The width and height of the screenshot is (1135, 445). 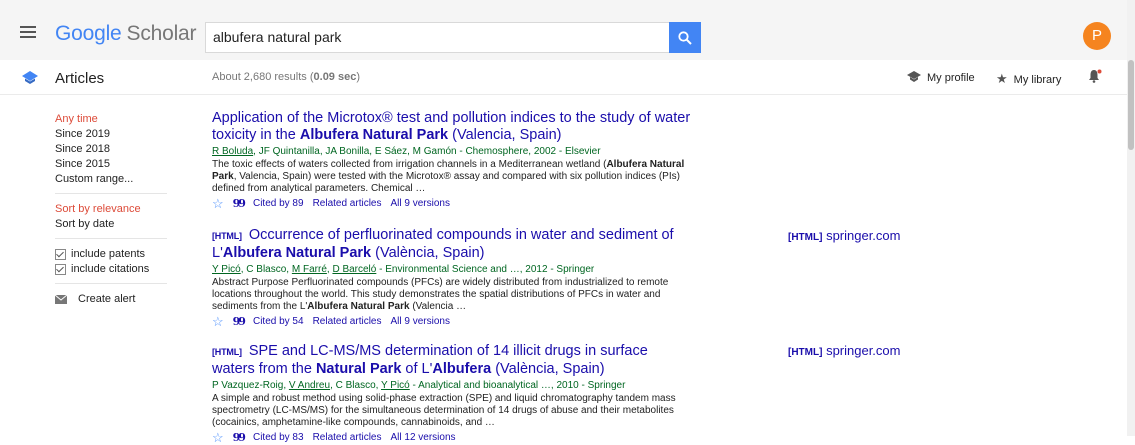 What do you see at coordinates (1002, 78) in the screenshot?
I see `star-icon: ★` at bounding box center [1002, 78].